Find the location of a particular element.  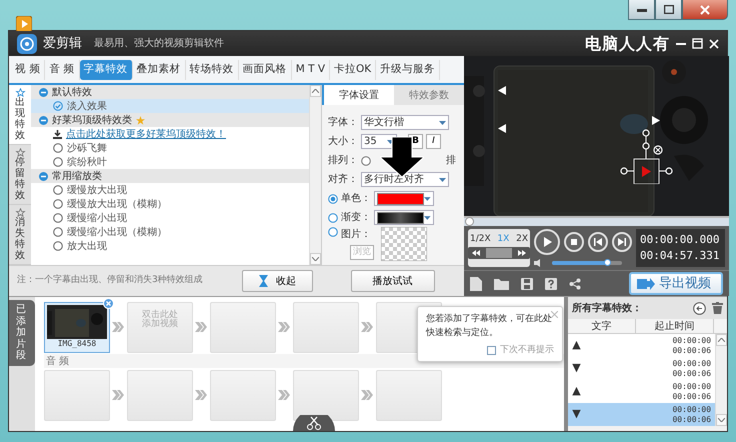

folder-icon is located at coordinates (501, 284).